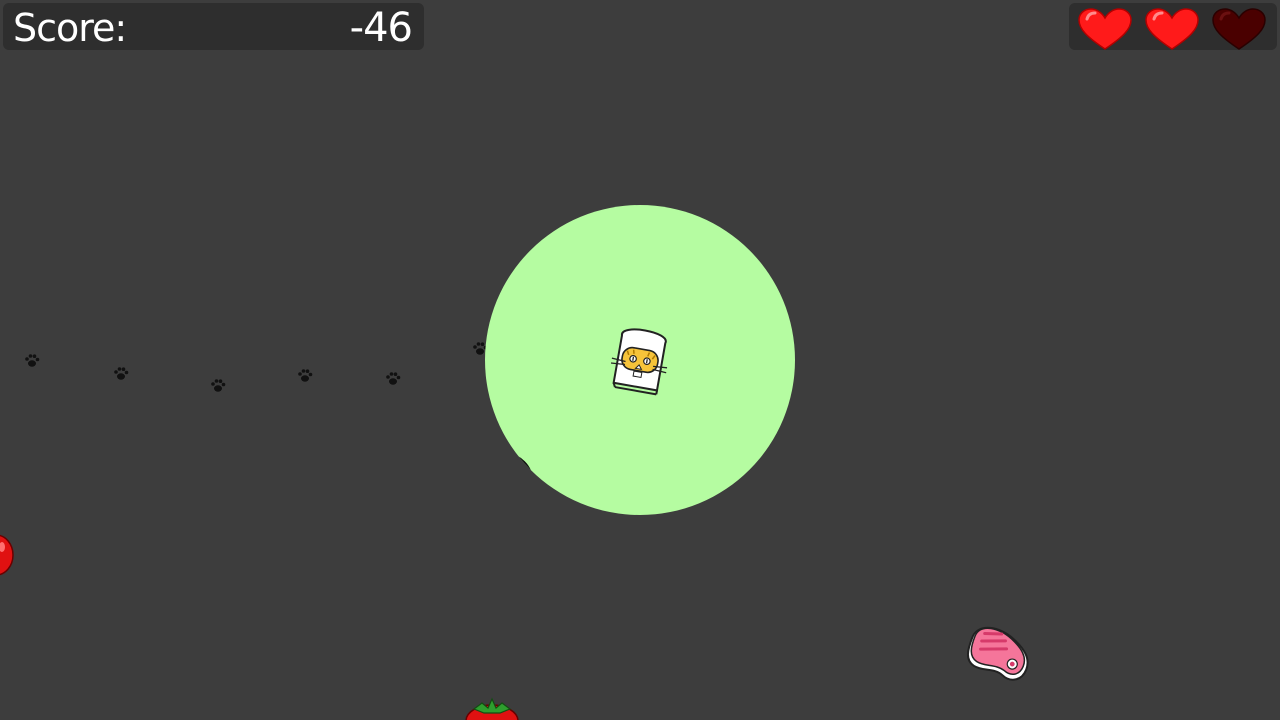 This screenshot has height=720, width=1280. Describe the element at coordinates (998, 654) in the screenshot. I see `steak-pickup` at that location.